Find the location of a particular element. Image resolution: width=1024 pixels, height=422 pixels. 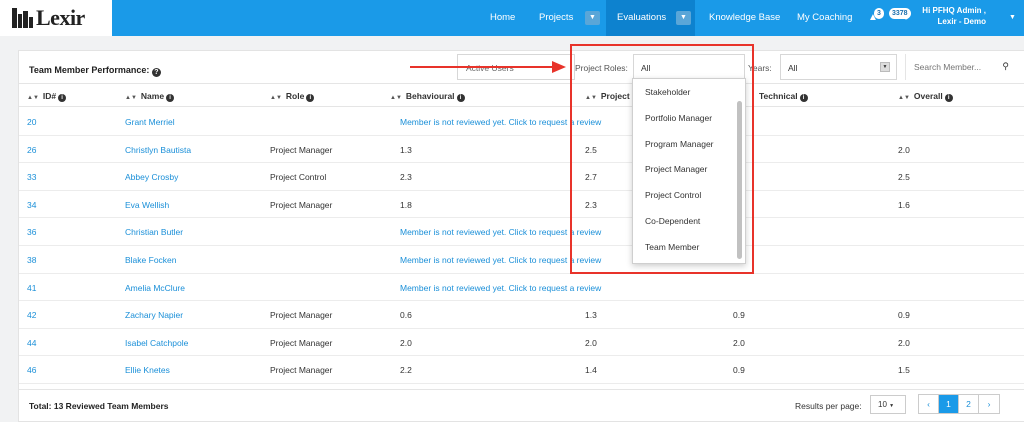

col-role: ▲▼ Role i is located at coordinates (292, 96).